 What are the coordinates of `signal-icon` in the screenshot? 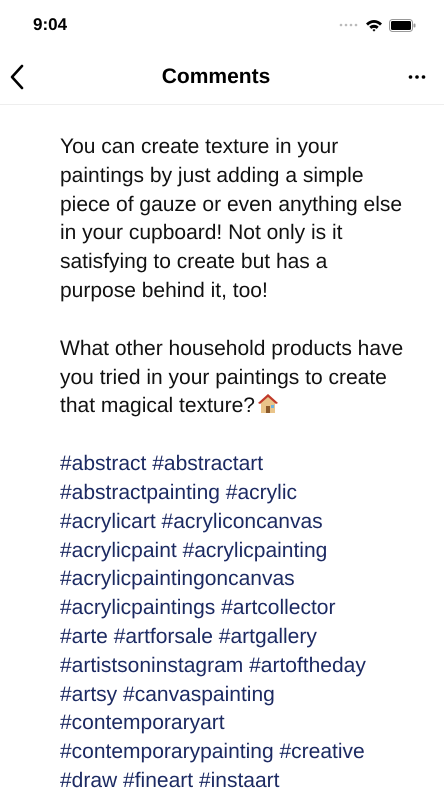 It's located at (349, 25).